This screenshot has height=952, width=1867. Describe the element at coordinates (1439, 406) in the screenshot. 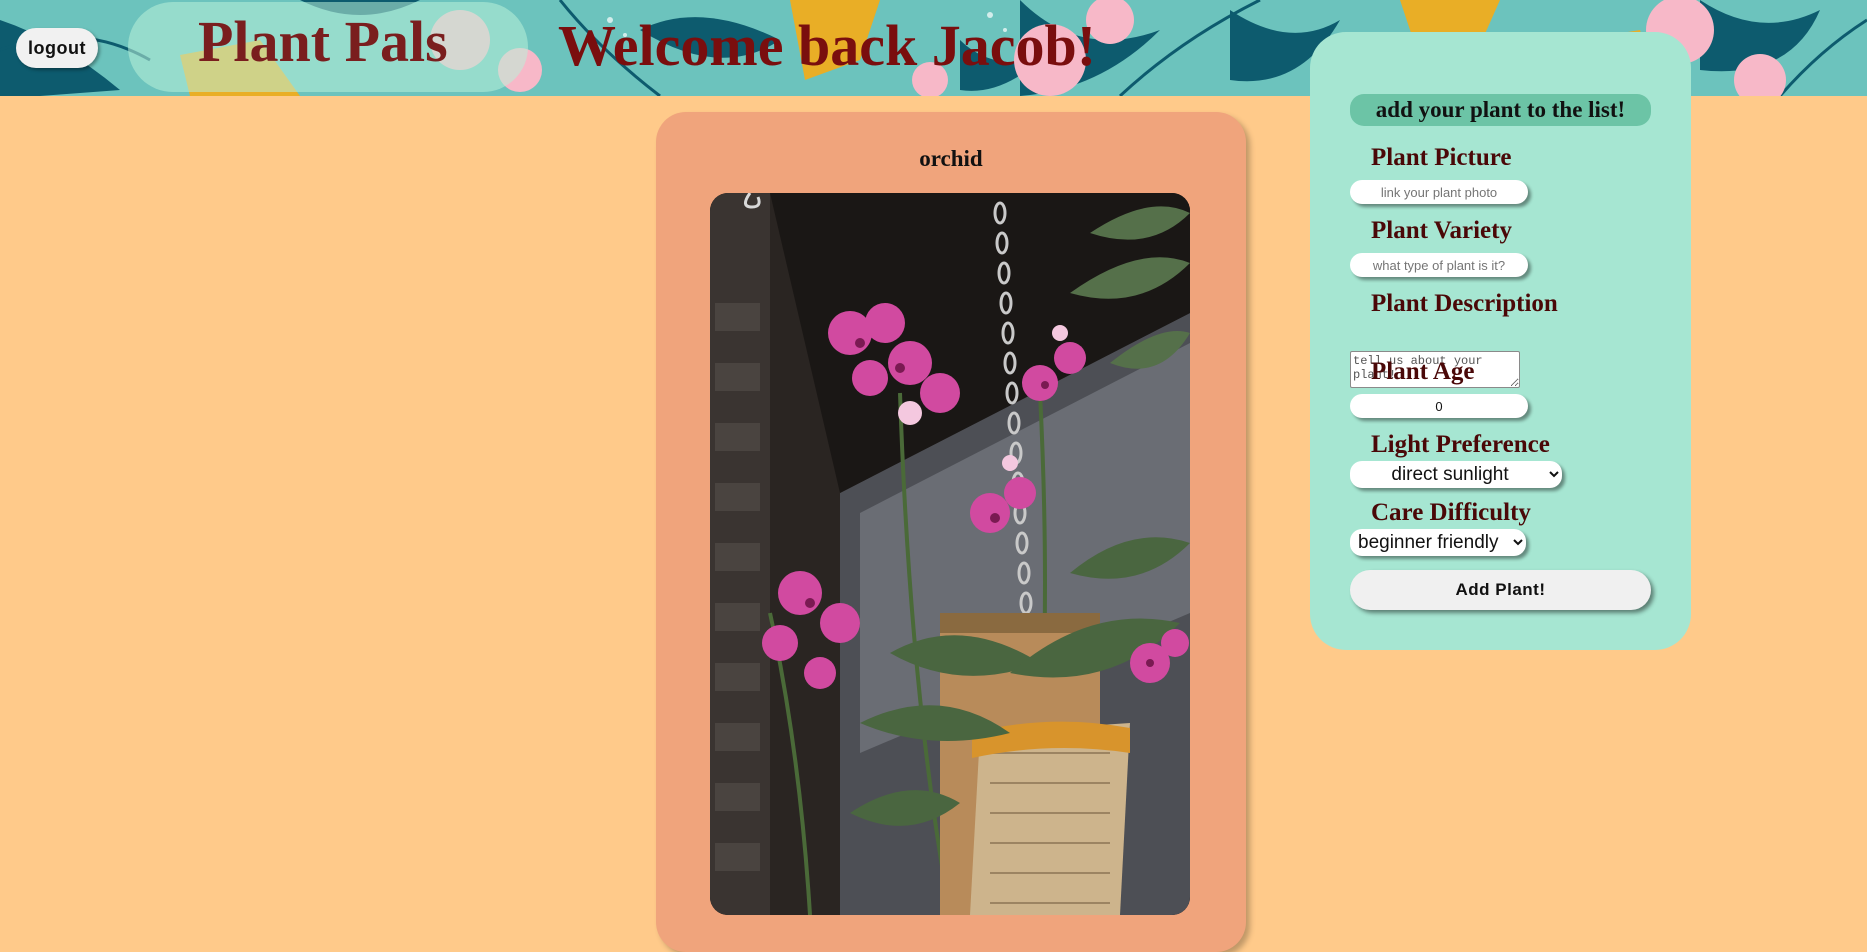

I see `plant-age-input` at that location.